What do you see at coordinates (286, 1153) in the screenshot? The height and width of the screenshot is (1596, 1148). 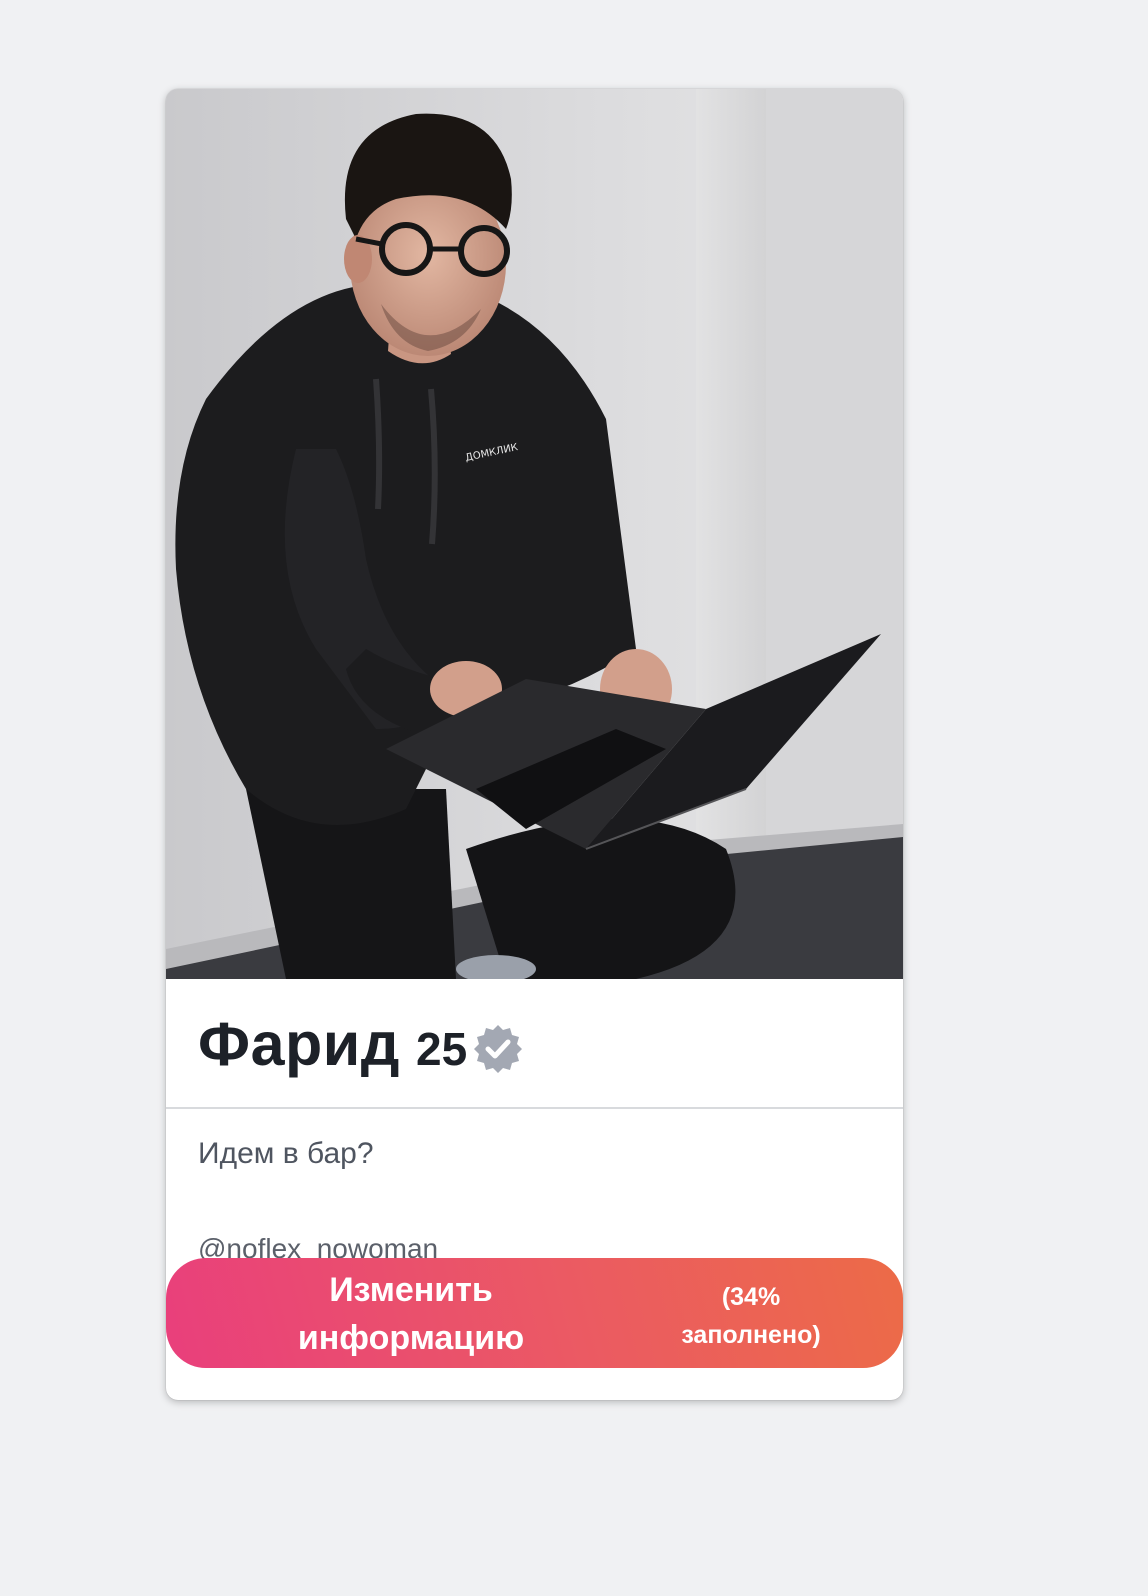 I see `profile-bio: Идем в бар?` at bounding box center [286, 1153].